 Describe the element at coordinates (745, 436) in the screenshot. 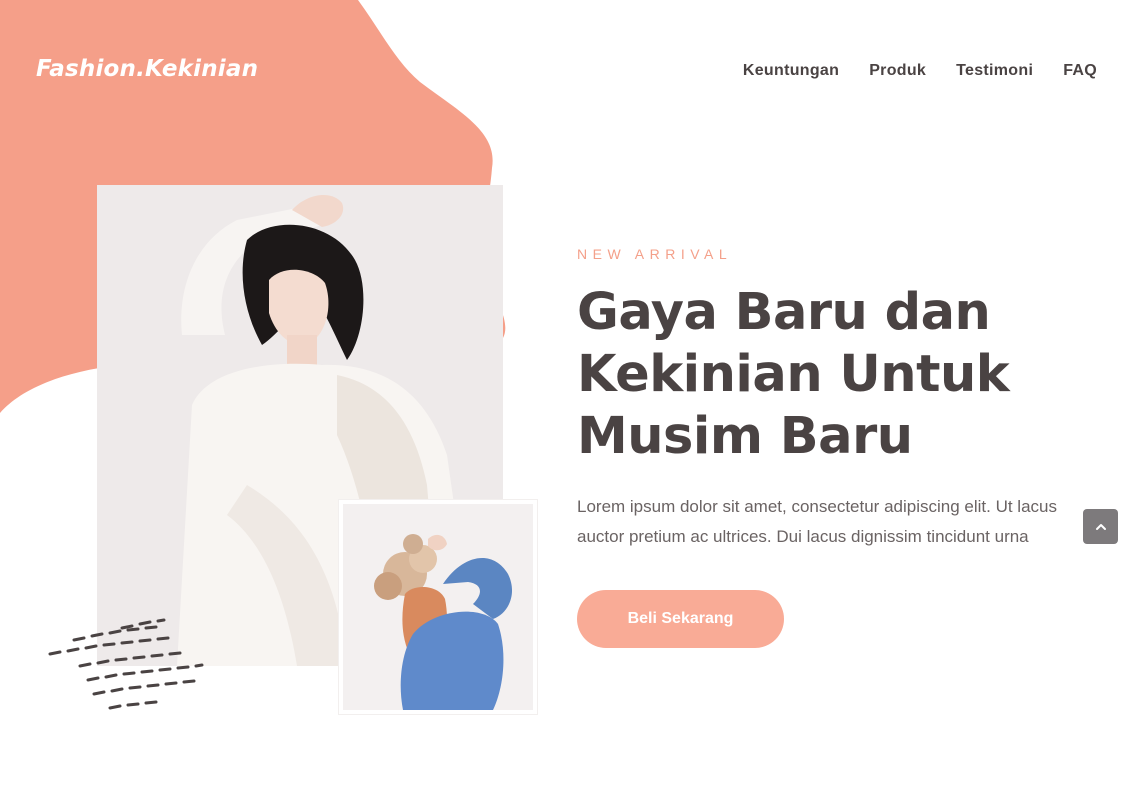

I see `hero-headline-line-3: Musim Baru` at that location.